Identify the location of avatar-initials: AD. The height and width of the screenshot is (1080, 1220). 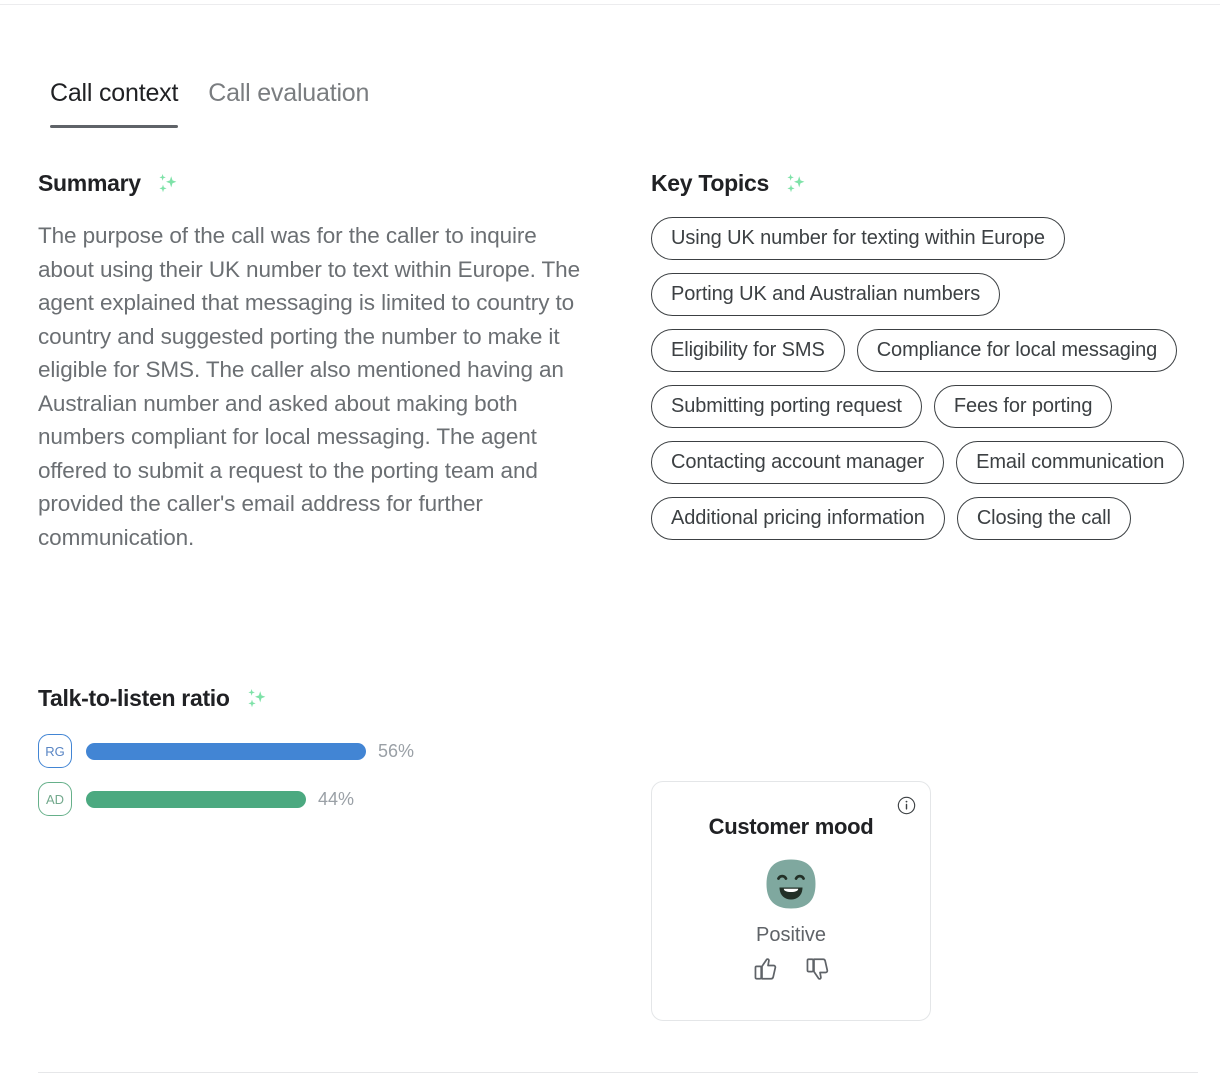
(55, 799).